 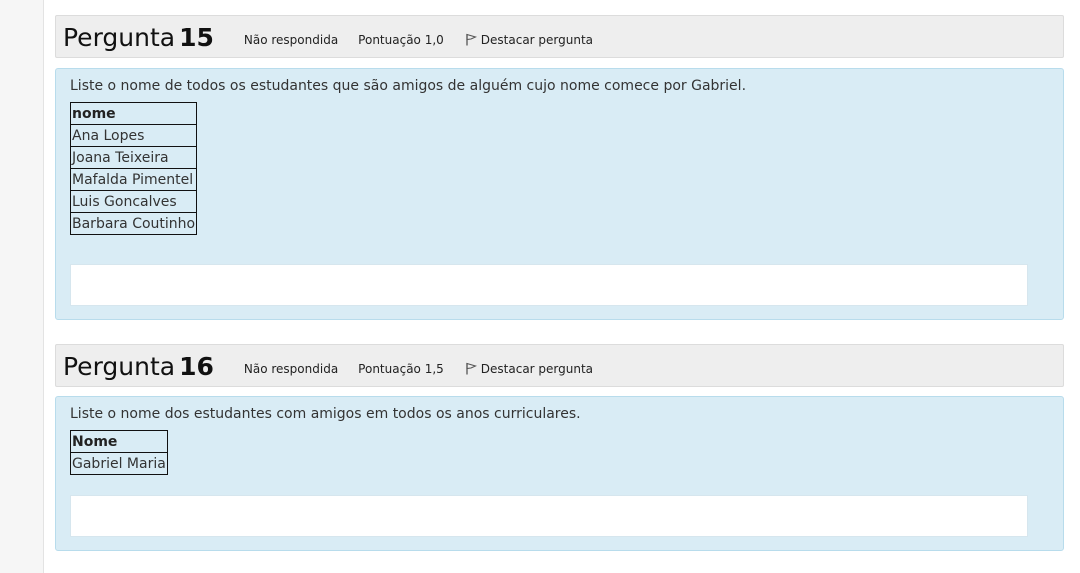 I want to click on question-title: Pergunta 15, so click(x=138, y=37).